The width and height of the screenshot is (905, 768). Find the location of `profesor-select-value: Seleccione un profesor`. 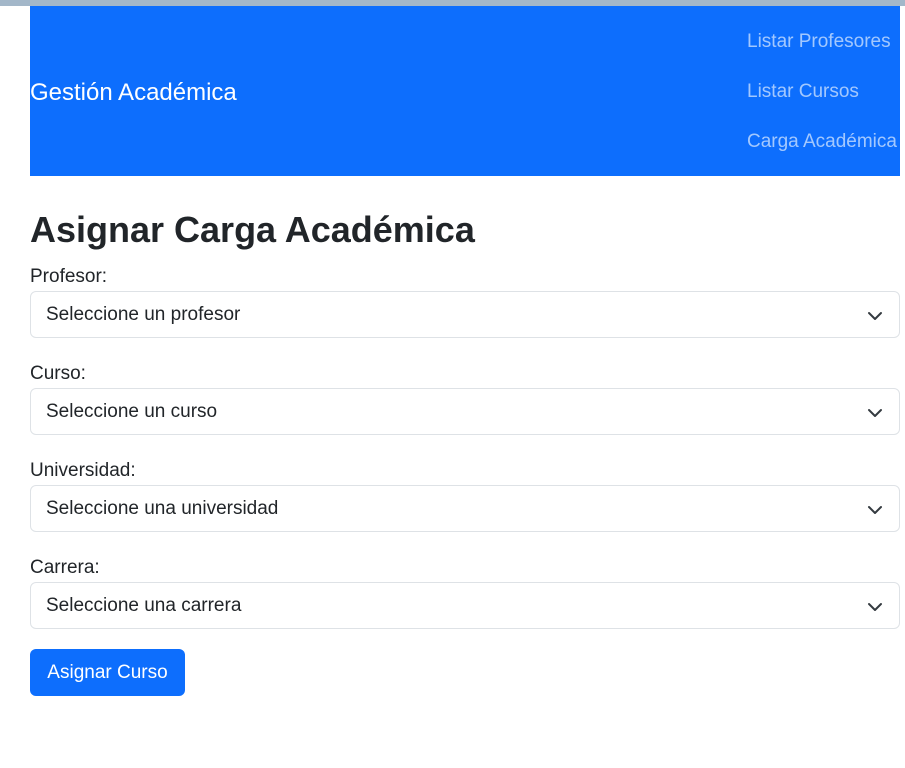

profesor-select-value: Seleccione un profesor is located at coordinates (143, 314).